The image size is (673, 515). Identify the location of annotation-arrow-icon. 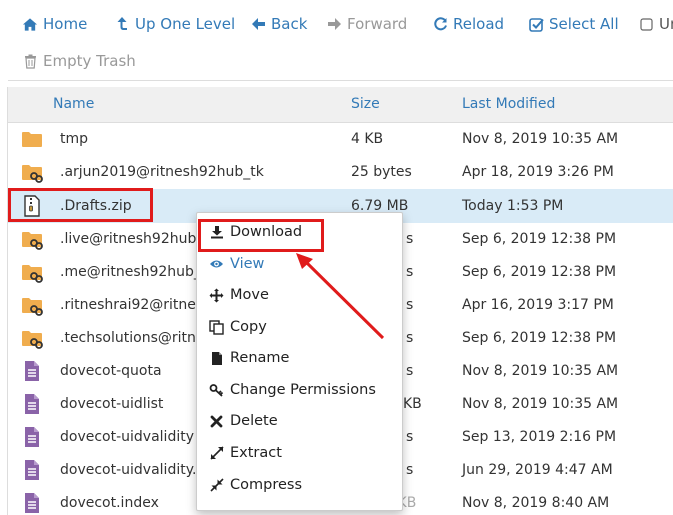
(340, 296).